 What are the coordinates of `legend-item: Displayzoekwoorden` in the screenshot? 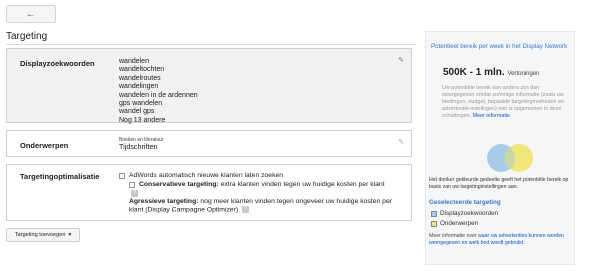 It's located at (464, 213).